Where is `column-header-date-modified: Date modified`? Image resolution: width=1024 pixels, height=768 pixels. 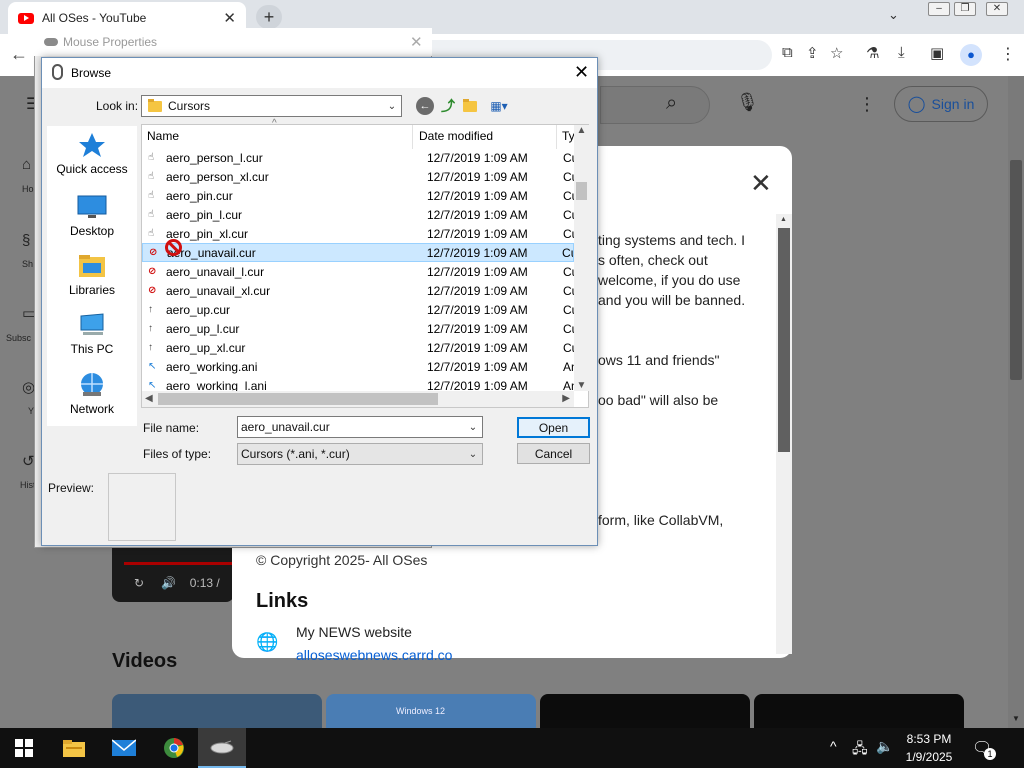
column-header-date-modified: Date modified is located at coordinates (456, 136).